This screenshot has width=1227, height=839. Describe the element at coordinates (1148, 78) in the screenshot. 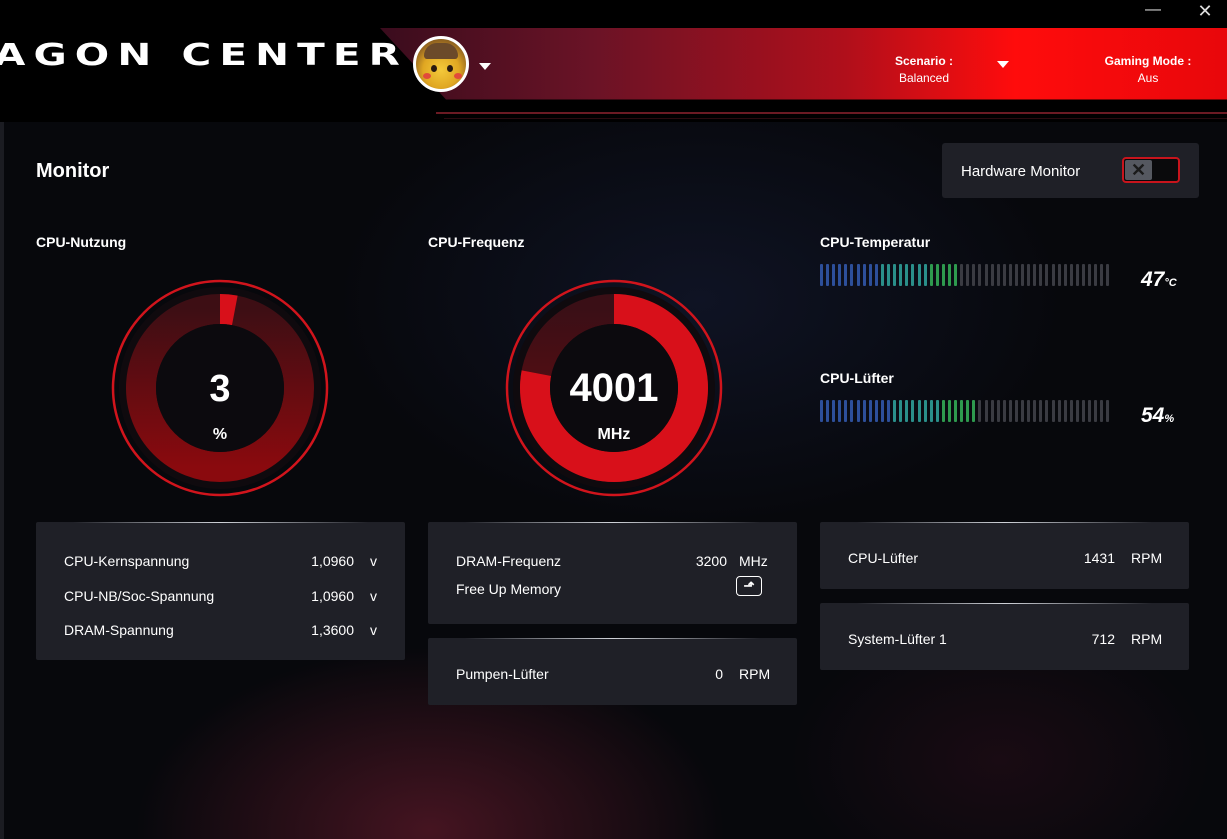

I see `gaming-mode-value: Aus` at that location.